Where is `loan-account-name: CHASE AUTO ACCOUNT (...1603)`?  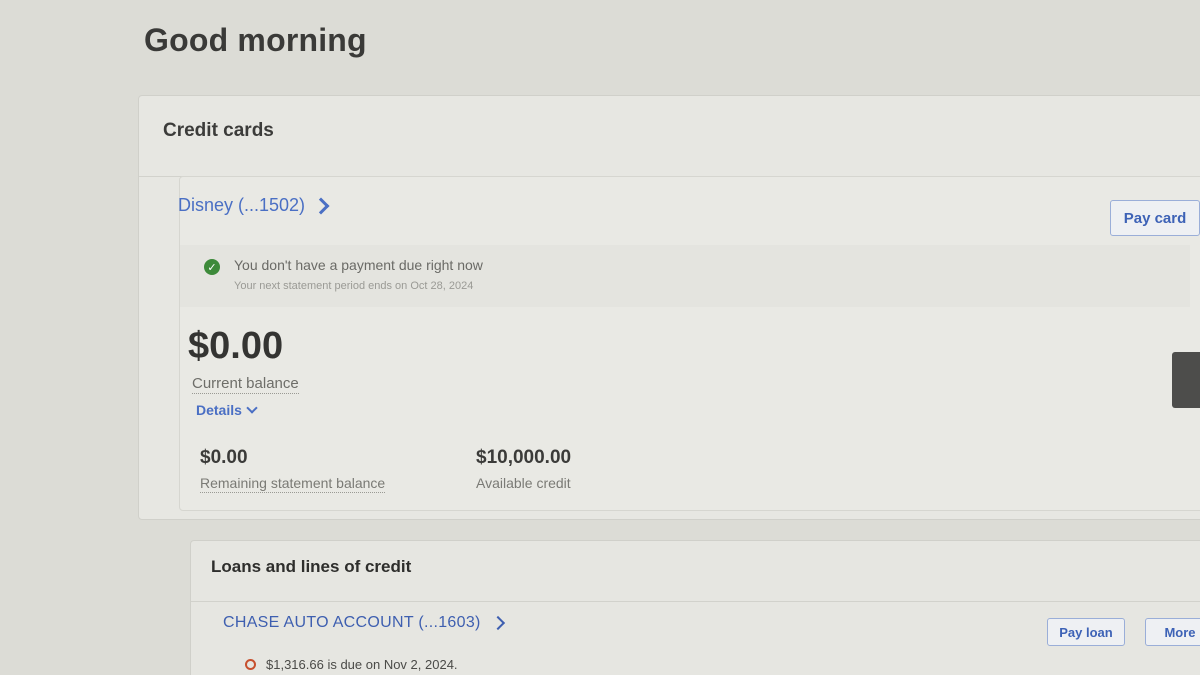
loan-account-name: CHASE AUTO ACCOUNT (...1603) is located at coordinates (352, 622).